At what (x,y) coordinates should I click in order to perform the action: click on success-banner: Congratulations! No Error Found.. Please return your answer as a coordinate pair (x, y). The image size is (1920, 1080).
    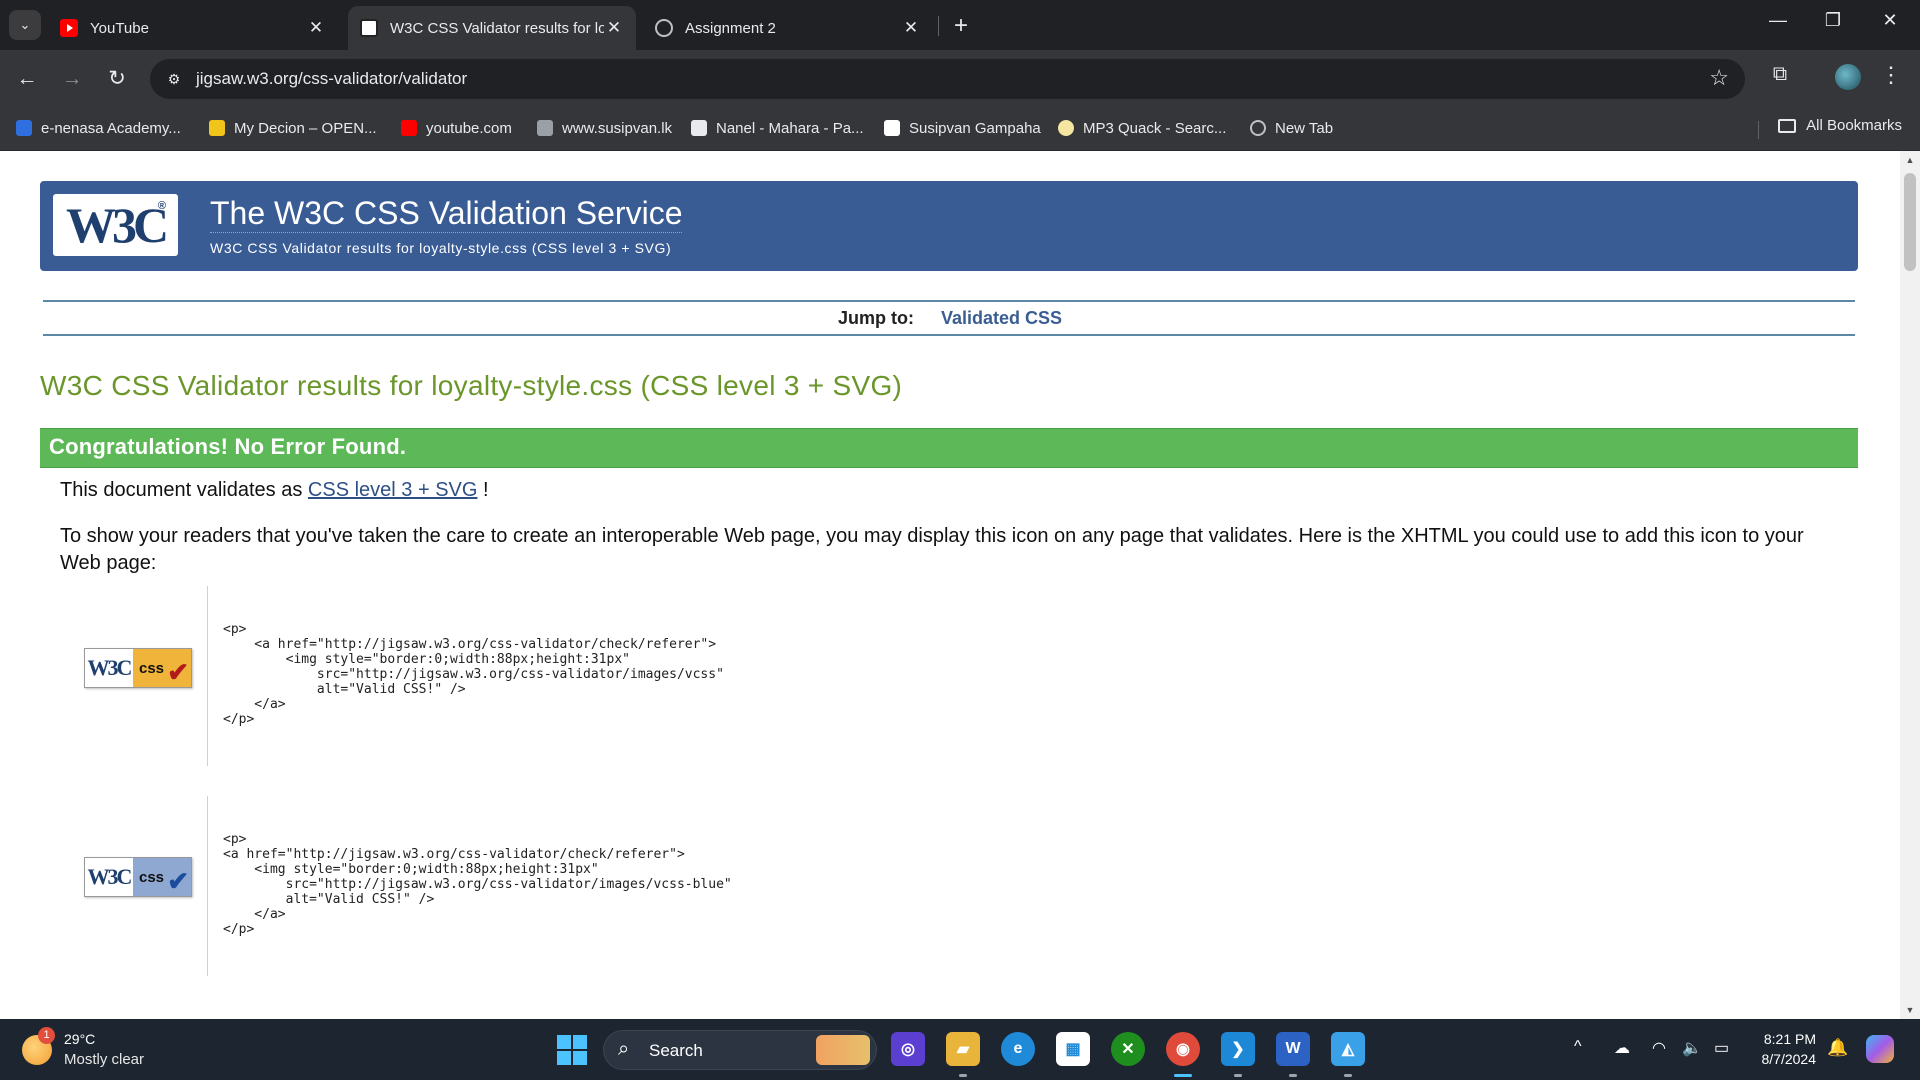
    Looking at the image, I should click on (949, 448).